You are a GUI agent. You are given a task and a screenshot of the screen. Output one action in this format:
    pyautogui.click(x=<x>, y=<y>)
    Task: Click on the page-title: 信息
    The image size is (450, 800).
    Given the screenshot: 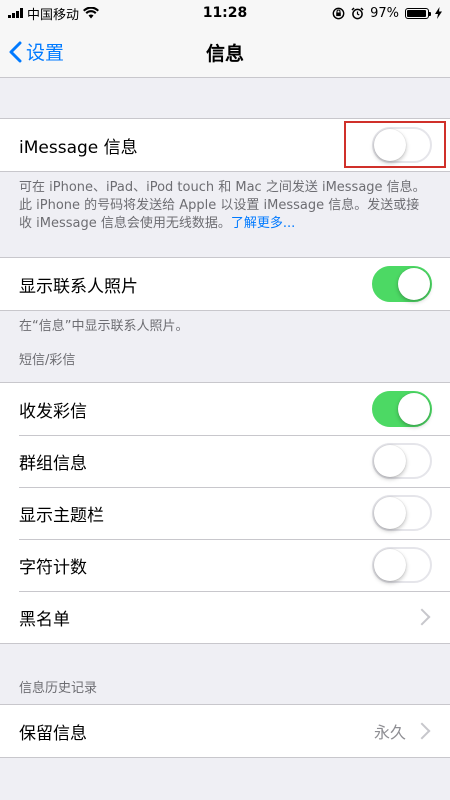 What is the action you would take?
    pyautogui.click(x=224, y=54)
    